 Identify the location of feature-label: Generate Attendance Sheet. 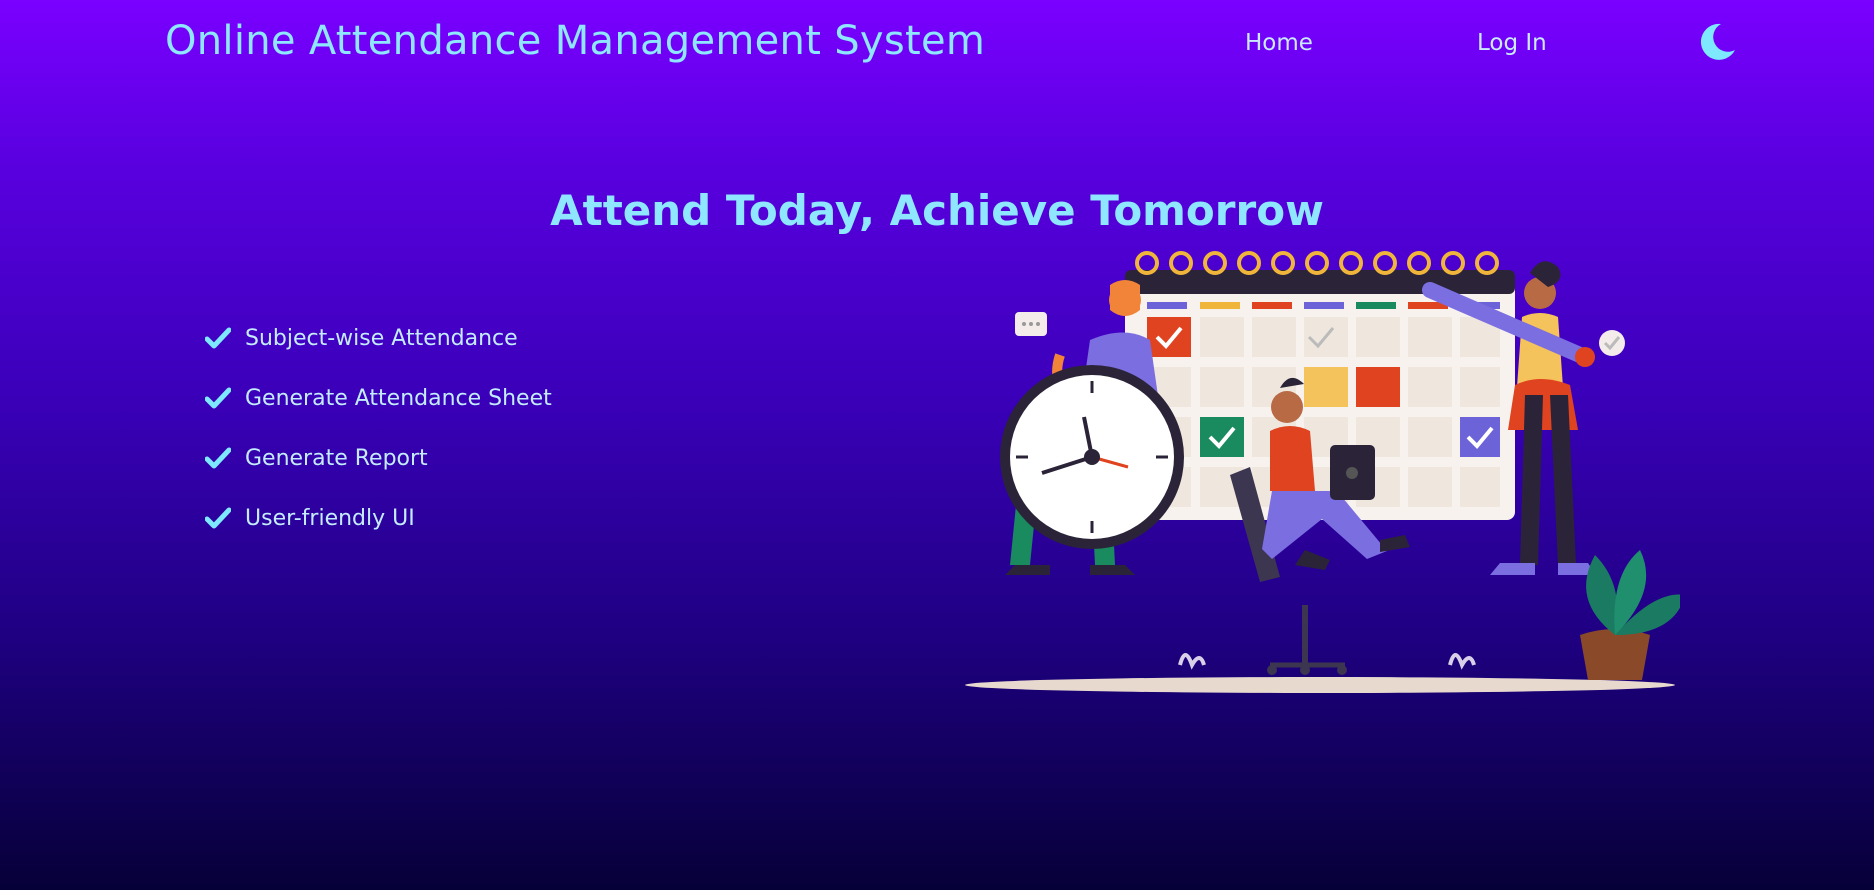
(398, 398).